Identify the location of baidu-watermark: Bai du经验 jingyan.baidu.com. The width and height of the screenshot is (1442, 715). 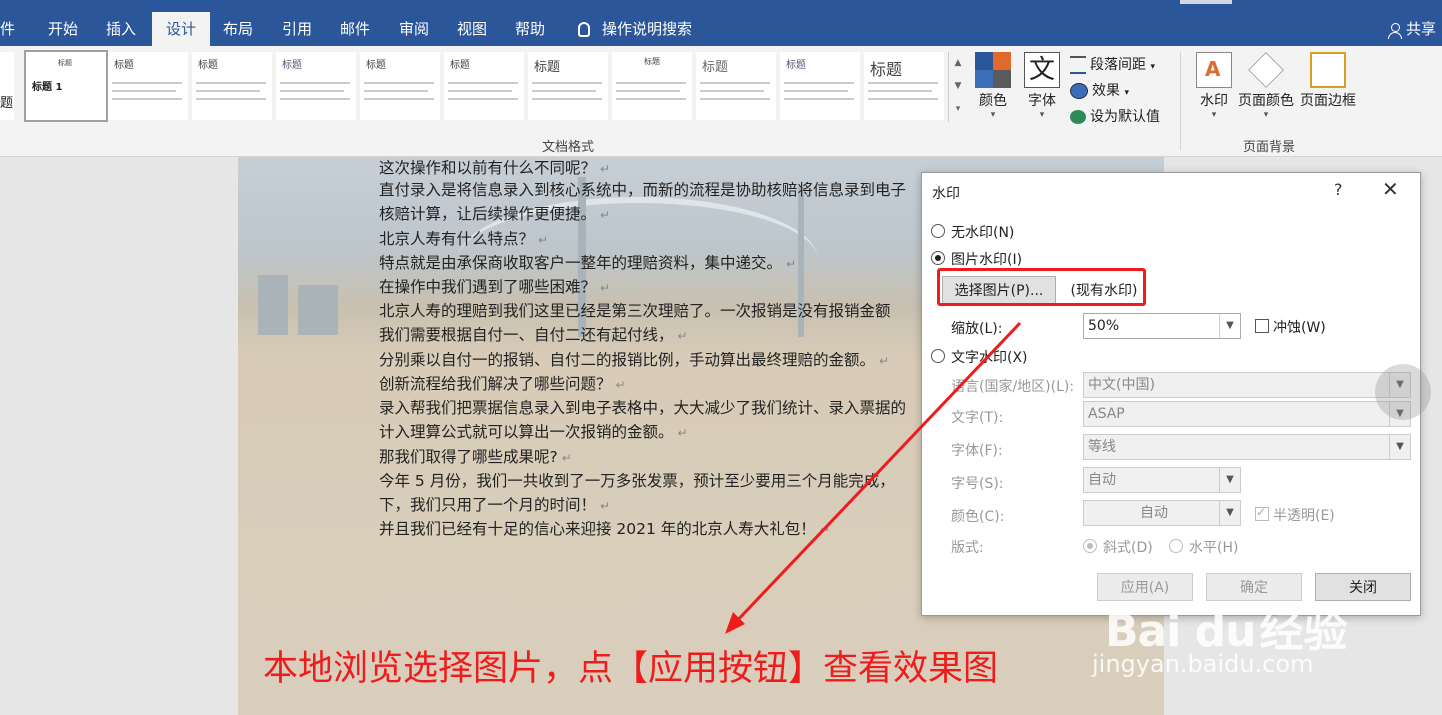
(1219, 636).